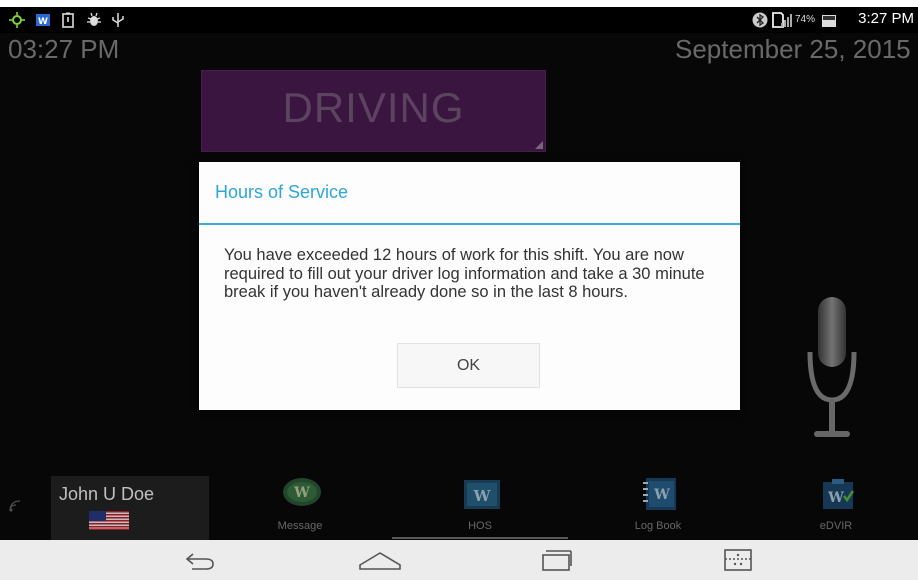  What do you see at coordinates (94, 19) in the screenshot?
I see `bug-icon` at bounding box center [94, 19].